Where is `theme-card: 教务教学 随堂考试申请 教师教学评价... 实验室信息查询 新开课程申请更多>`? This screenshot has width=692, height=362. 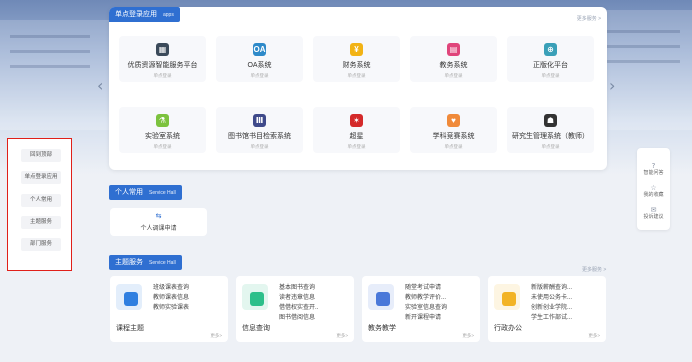
theme-card: 教务教学 随堂考试申请 教师教学评价... 实验室信息查询 新开课程申请更多> is located at coordinates (421, 309).